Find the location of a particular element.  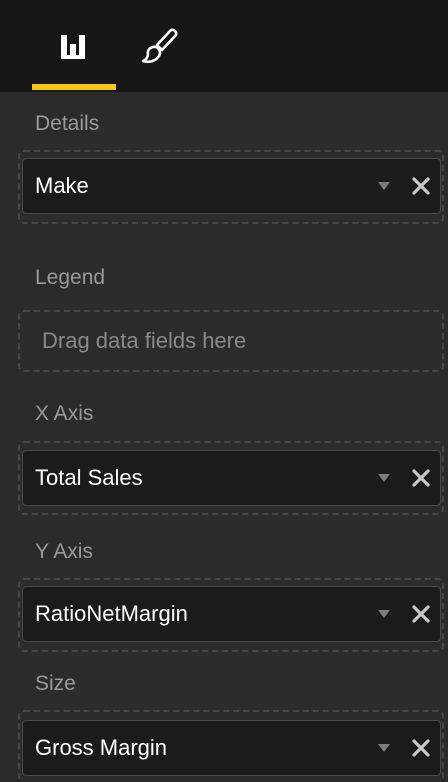

y-axis-label: Y Axis is located at coordinates (64, 551).